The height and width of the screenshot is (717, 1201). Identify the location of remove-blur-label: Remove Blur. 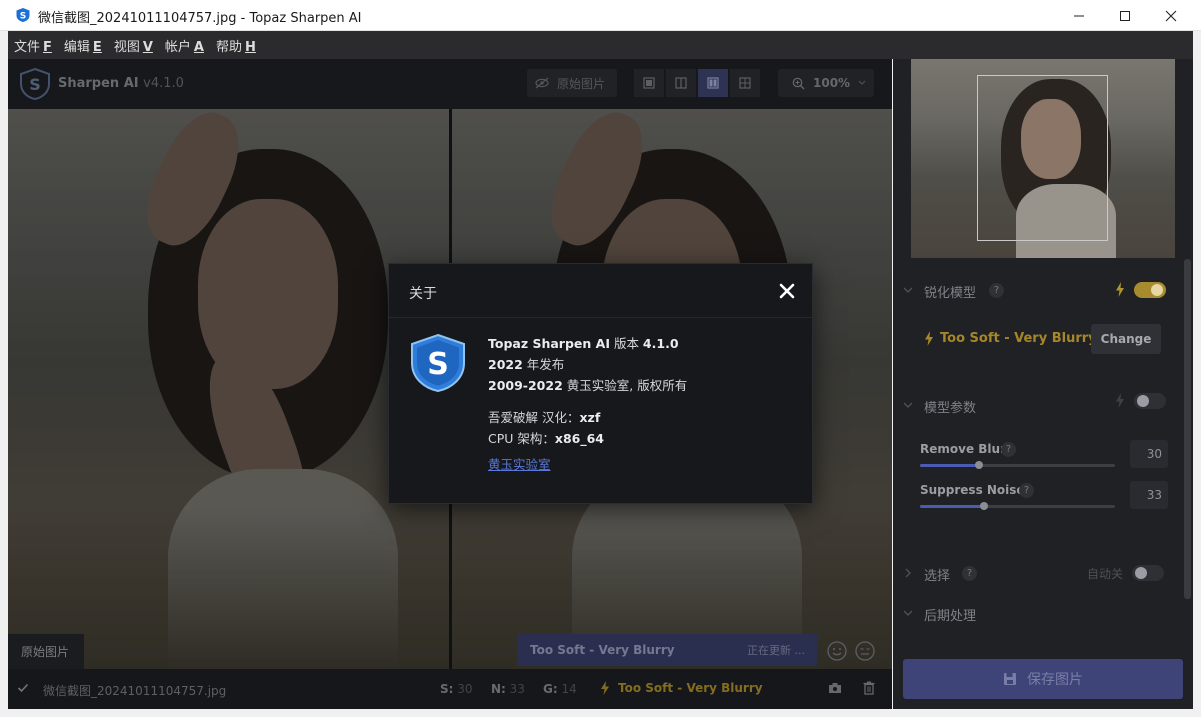
(963, 449).